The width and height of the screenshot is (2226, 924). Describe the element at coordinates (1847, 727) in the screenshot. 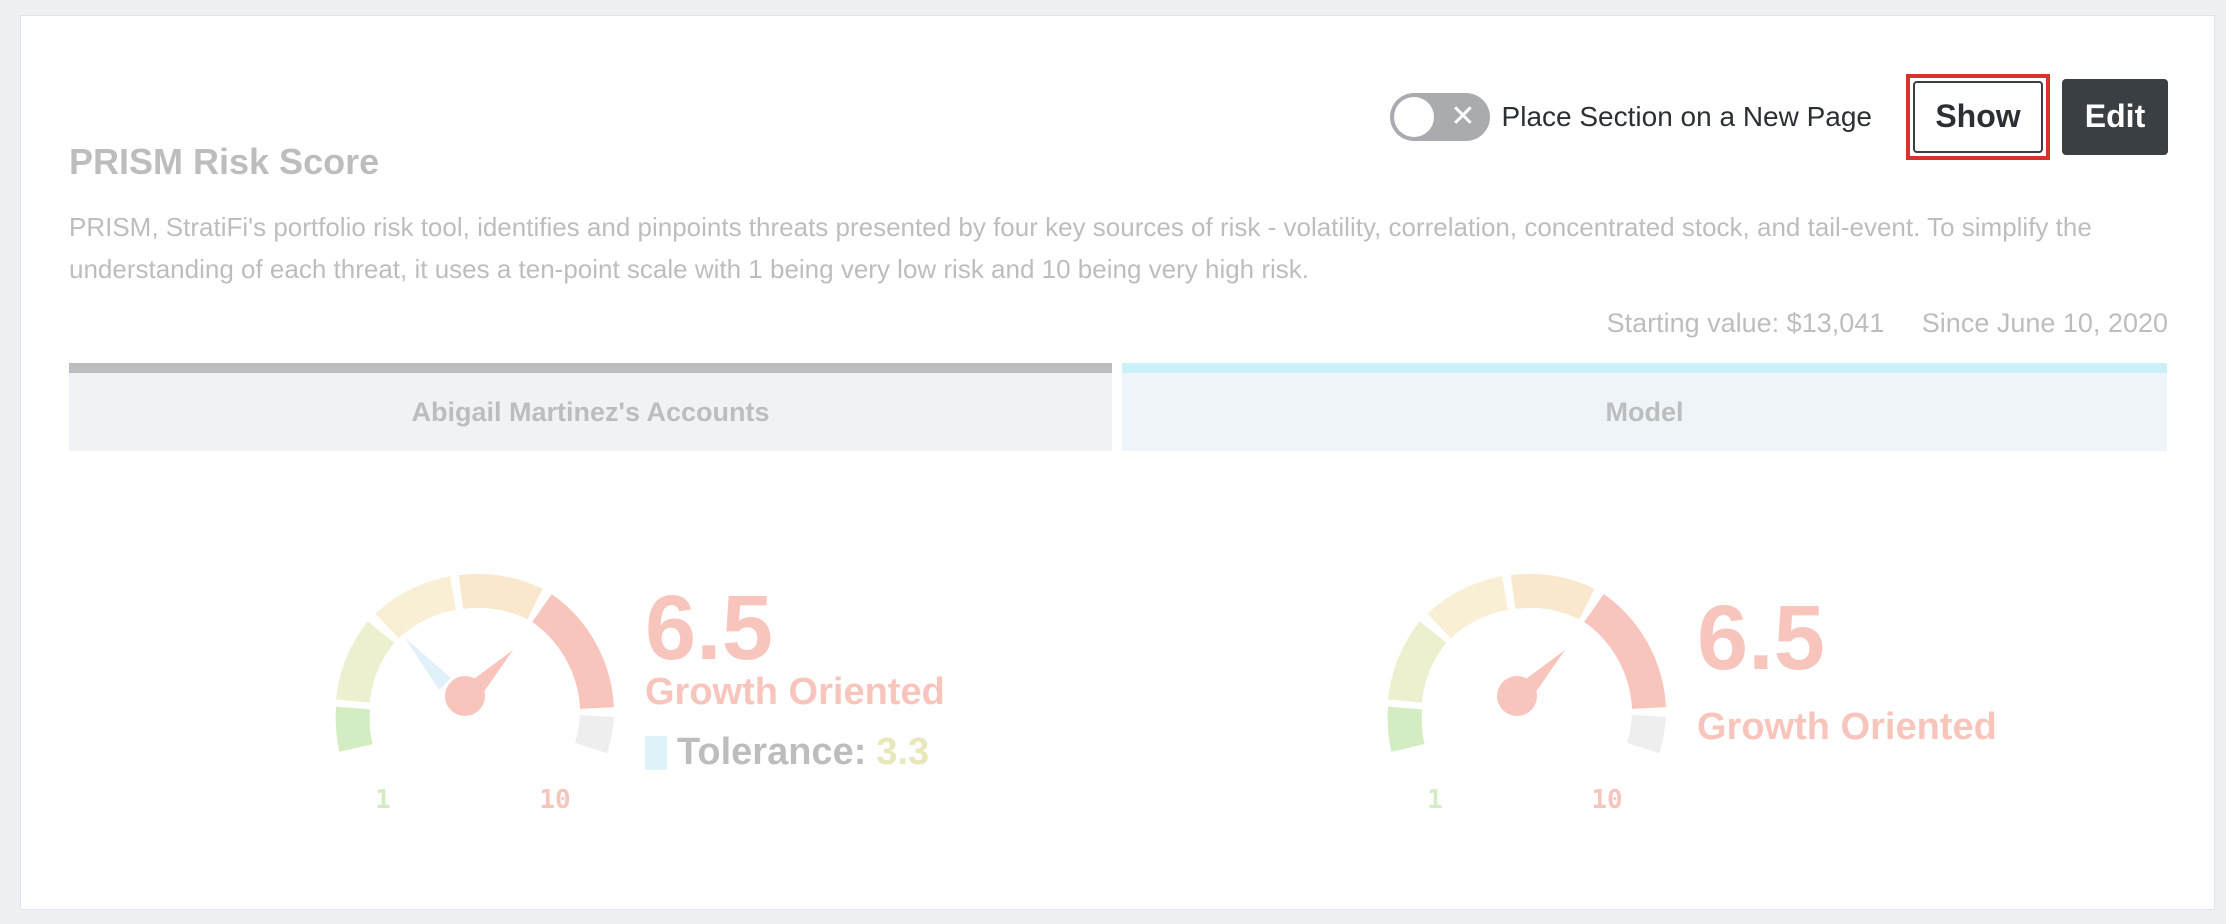

I see `model-score-label: Growth Oriented` at that location.